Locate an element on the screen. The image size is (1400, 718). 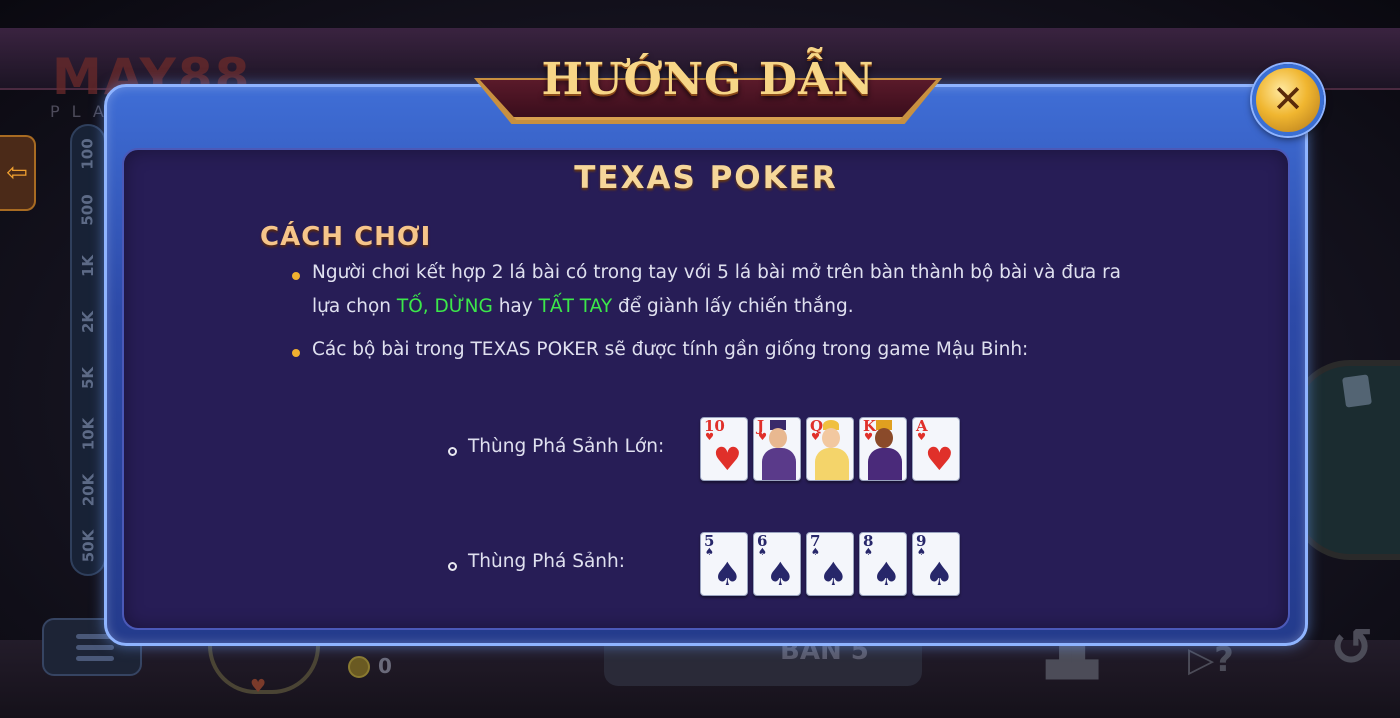
balance-value: 0 is located at coordinates (385, 666).